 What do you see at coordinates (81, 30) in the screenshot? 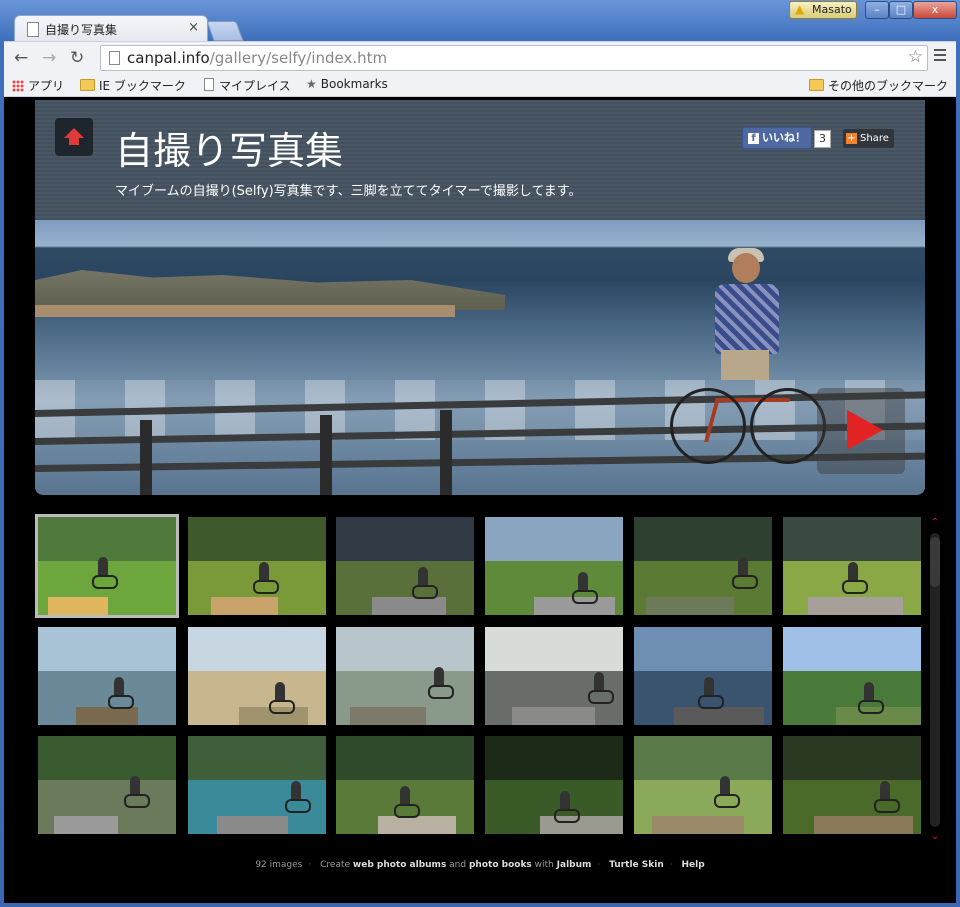
I see `tab-title: 自撮り写真集` at bounding box center [81, 30].